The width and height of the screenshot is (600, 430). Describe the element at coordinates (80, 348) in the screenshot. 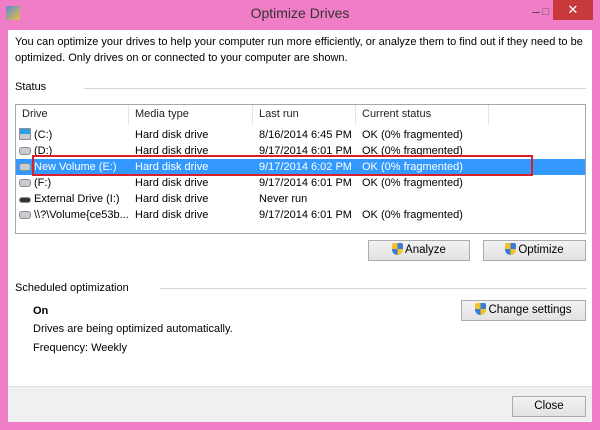

I see `schedule-frequency: Frequency: Weekly` at that location.